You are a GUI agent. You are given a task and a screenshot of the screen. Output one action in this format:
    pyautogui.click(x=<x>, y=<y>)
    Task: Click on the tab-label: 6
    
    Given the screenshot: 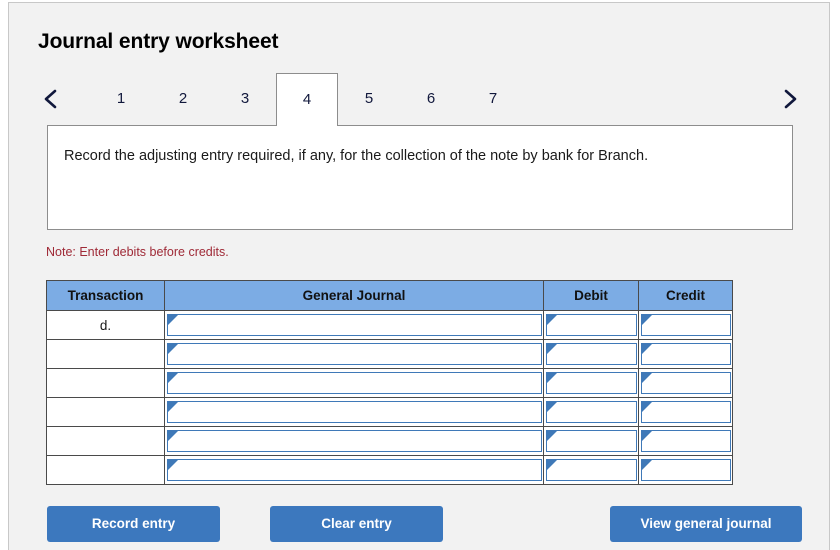 What is the action you would take?
    pyautogui.click(x=431, y=98)
    